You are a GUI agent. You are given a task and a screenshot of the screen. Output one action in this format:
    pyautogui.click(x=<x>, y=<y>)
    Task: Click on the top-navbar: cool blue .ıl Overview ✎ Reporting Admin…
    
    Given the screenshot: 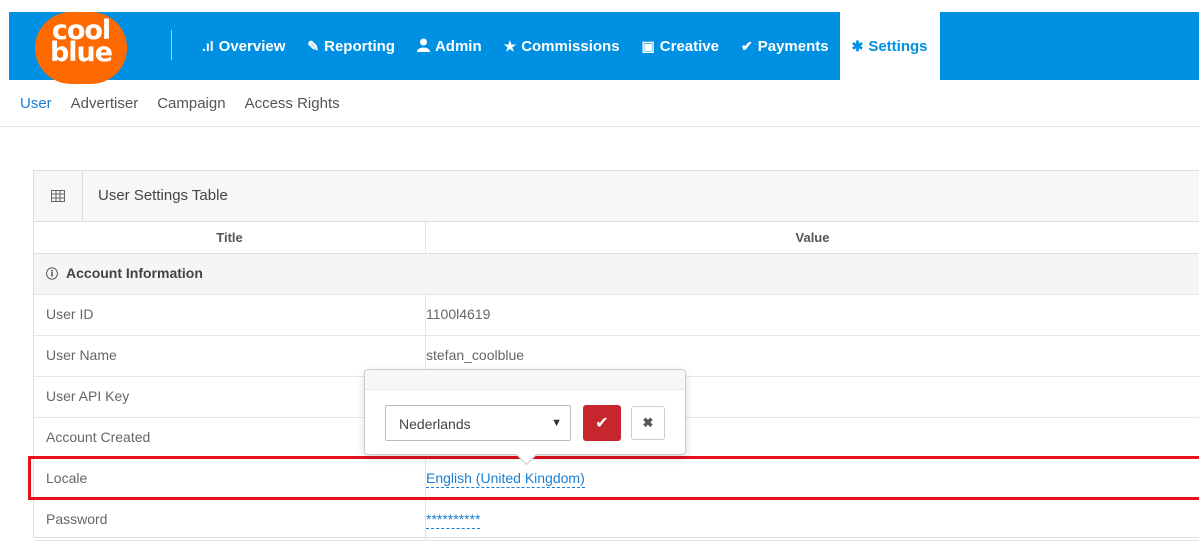 What is the action you would take?
    pyautogui.click(x=604, y=48)
    